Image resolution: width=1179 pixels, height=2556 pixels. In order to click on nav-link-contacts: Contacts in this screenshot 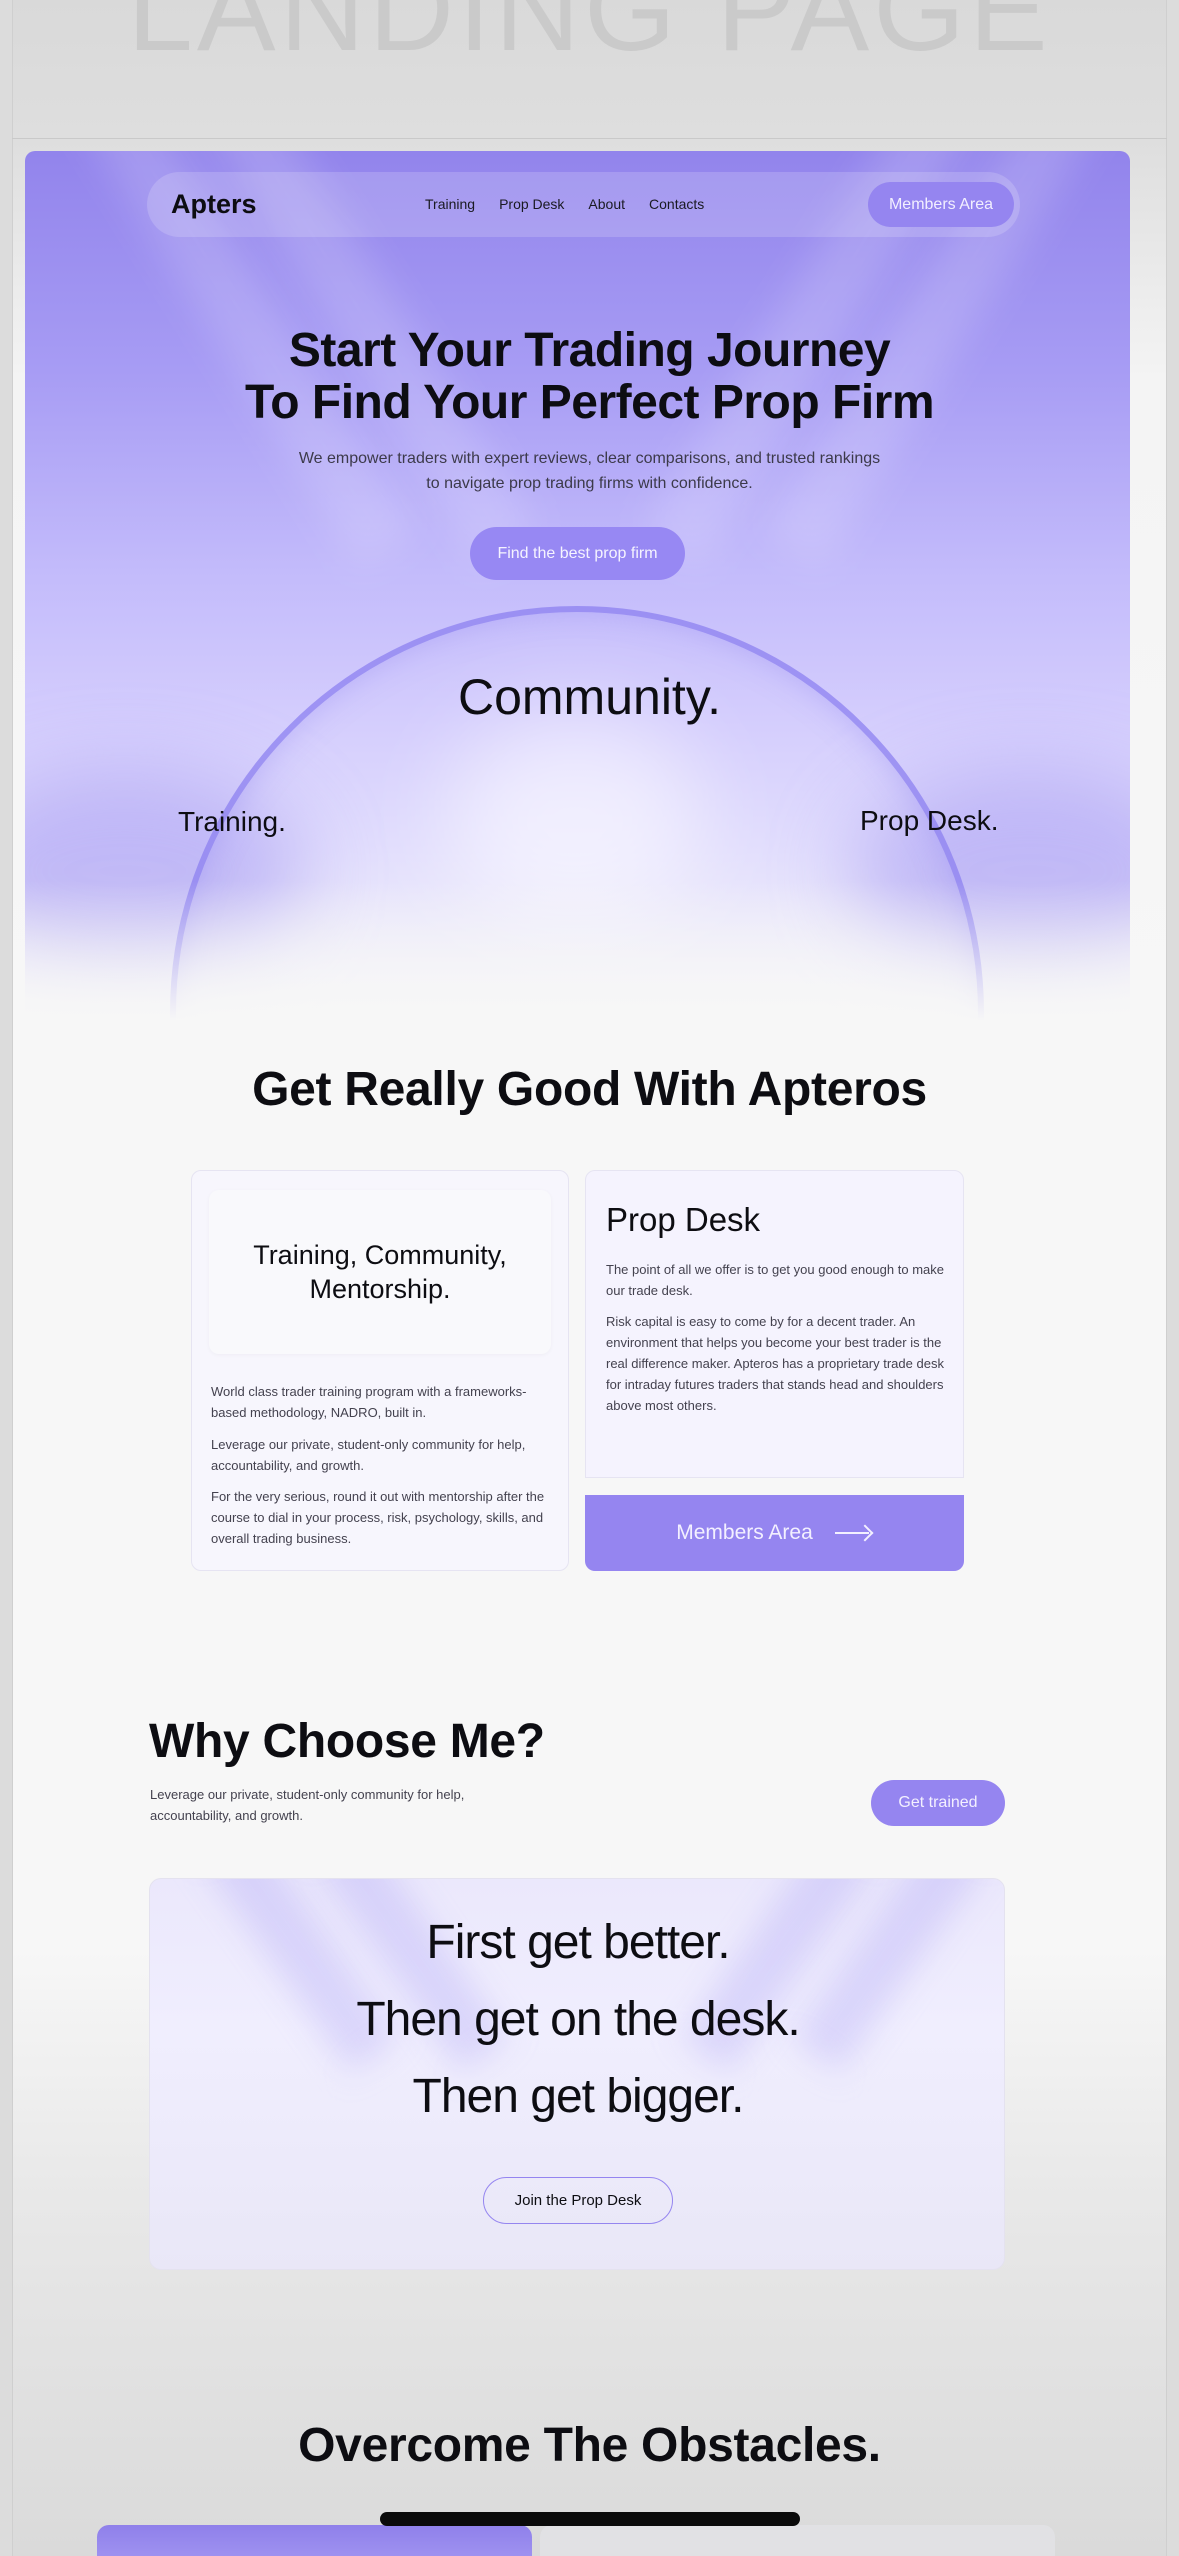, I will do `click(676, 204)`.